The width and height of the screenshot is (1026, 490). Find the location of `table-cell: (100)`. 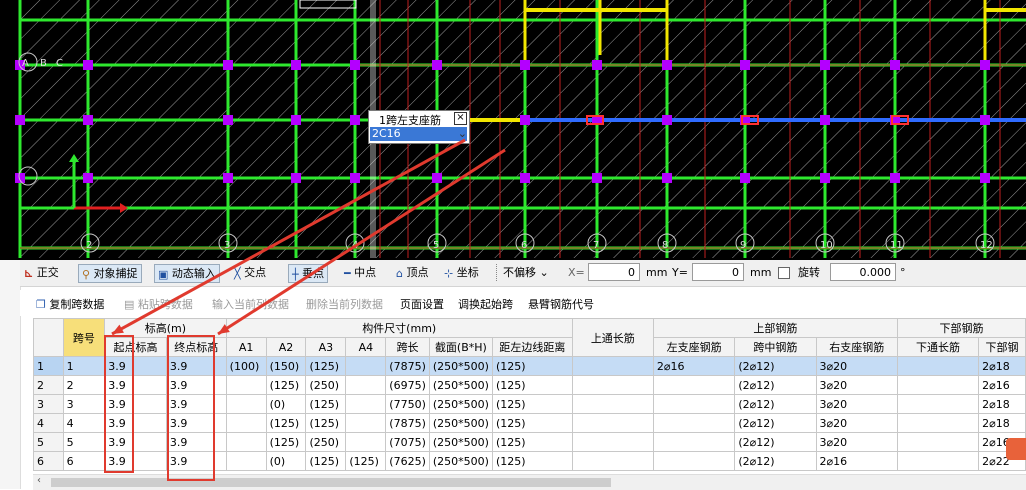

table-cell: (100) is located at coordinates (246, 366).